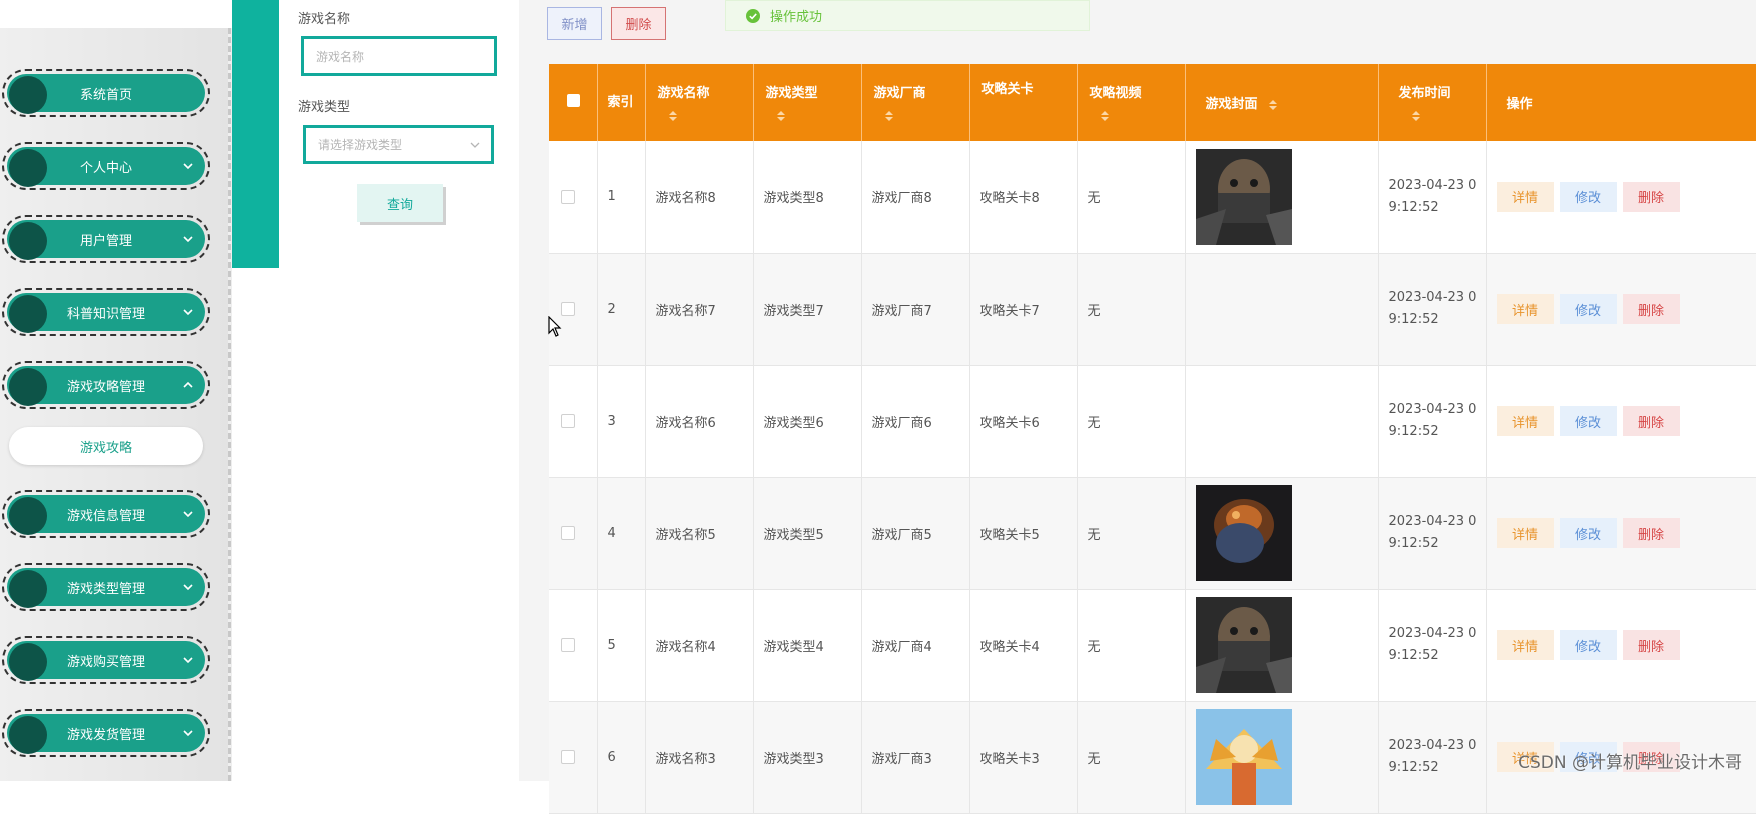 The width and height of the screenshot is (1756, 814). I want to click on sidebar-item-game-type-management: 游戏类型管理, so click(106, 587).